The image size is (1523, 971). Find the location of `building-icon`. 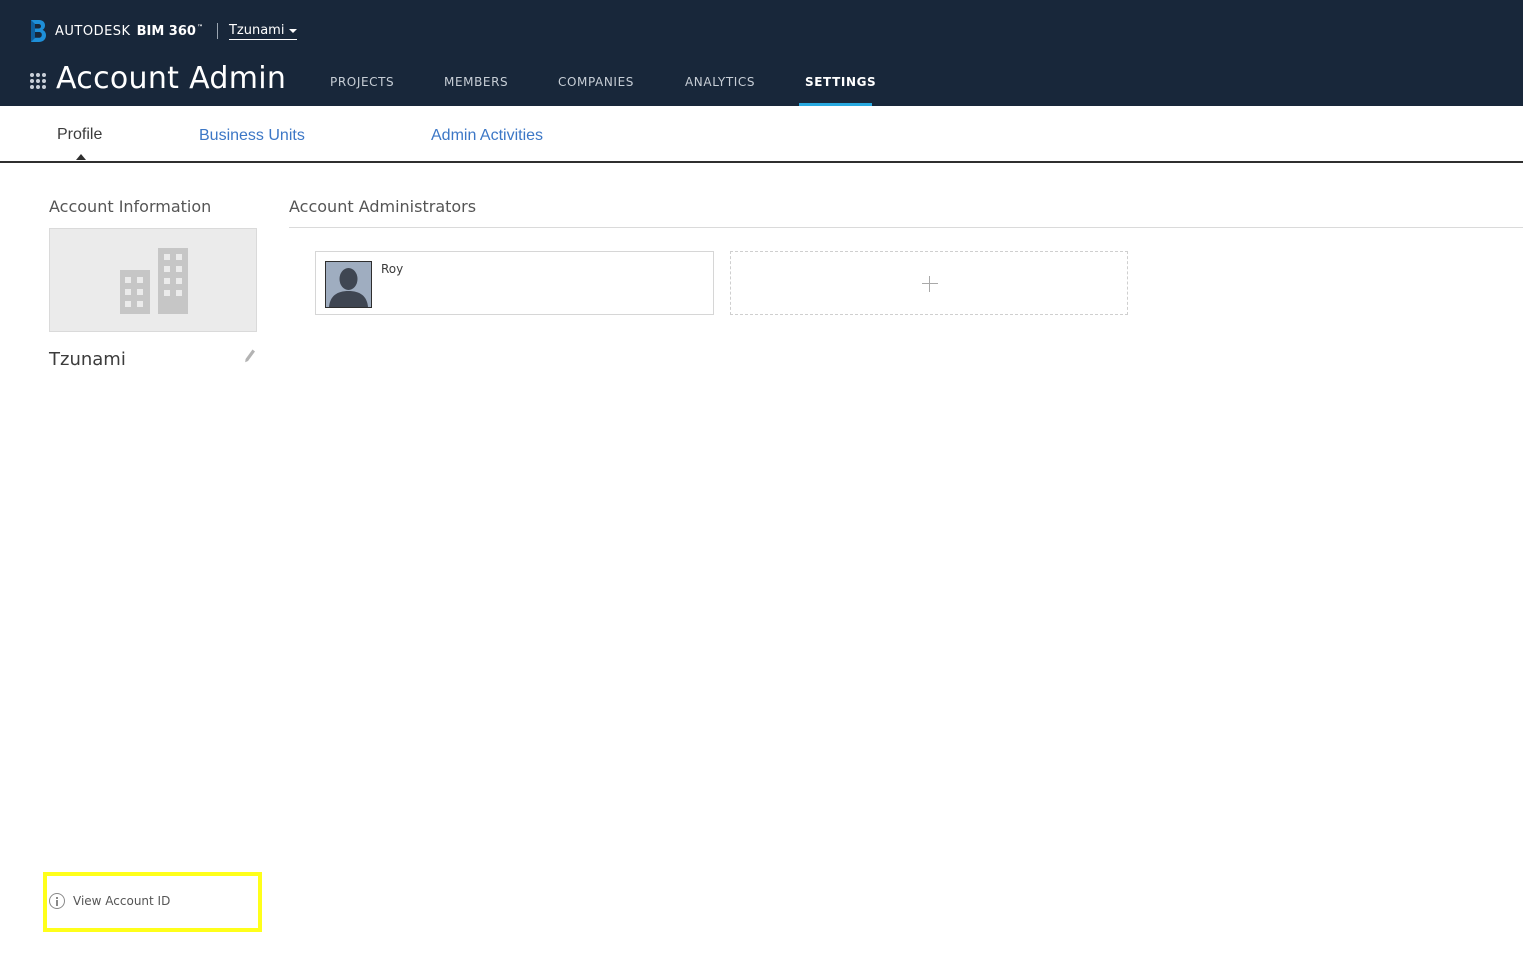

building-icon is located at coordinates (154, 281).